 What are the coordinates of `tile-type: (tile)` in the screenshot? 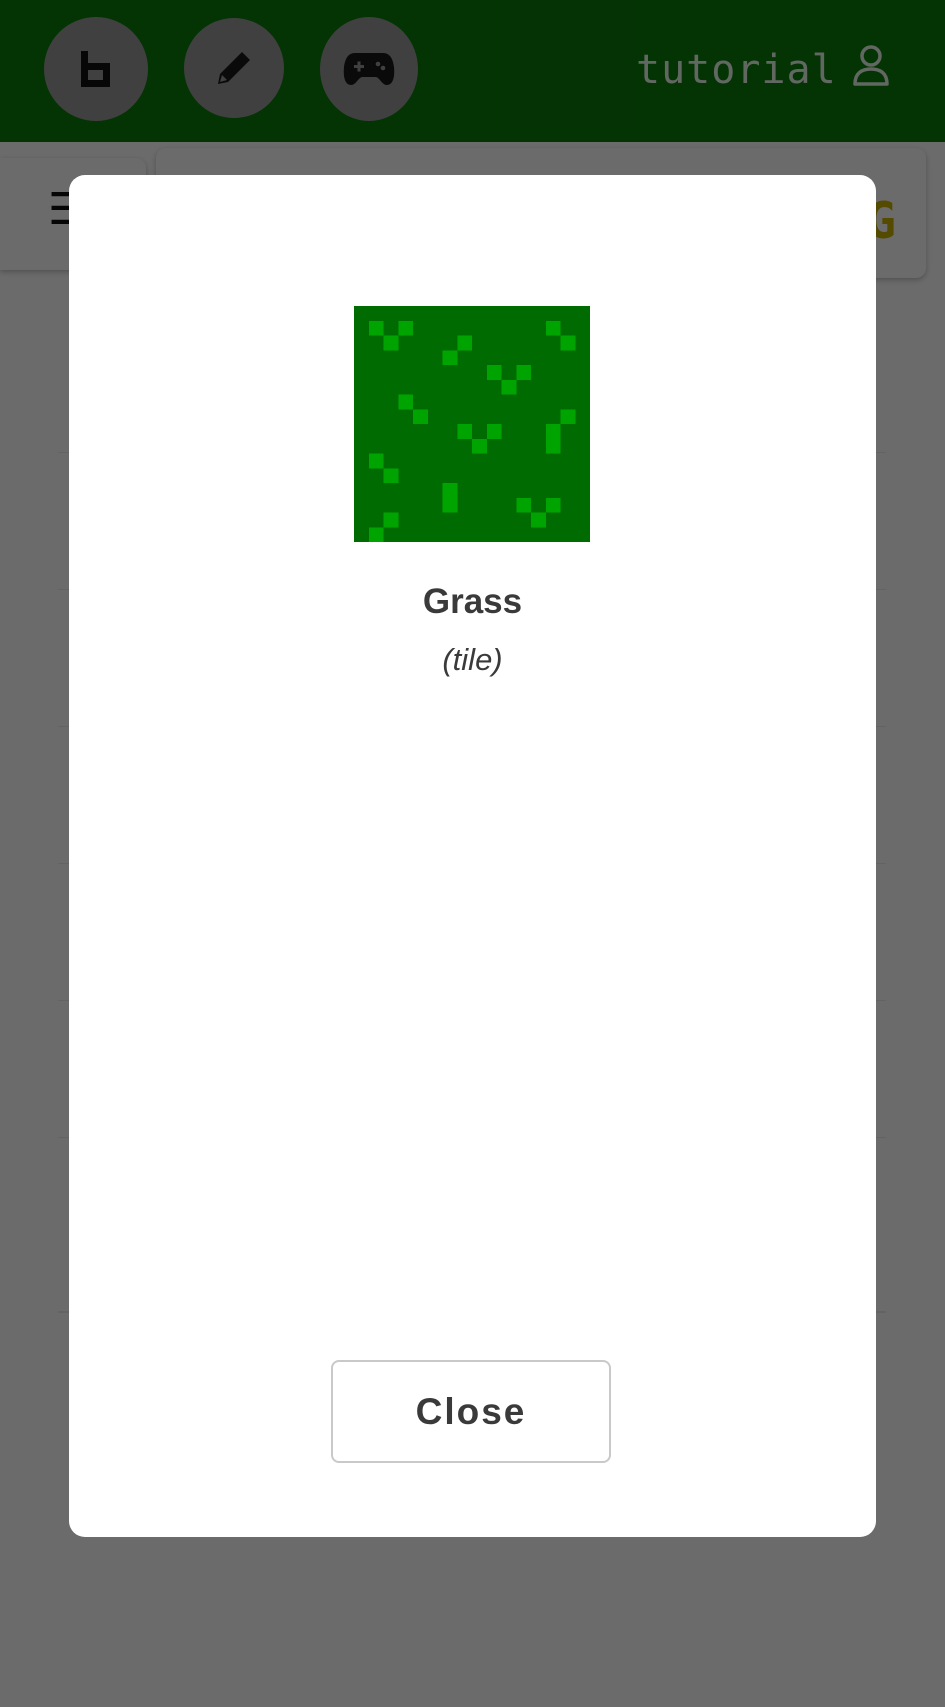 It's located at (472, 659).